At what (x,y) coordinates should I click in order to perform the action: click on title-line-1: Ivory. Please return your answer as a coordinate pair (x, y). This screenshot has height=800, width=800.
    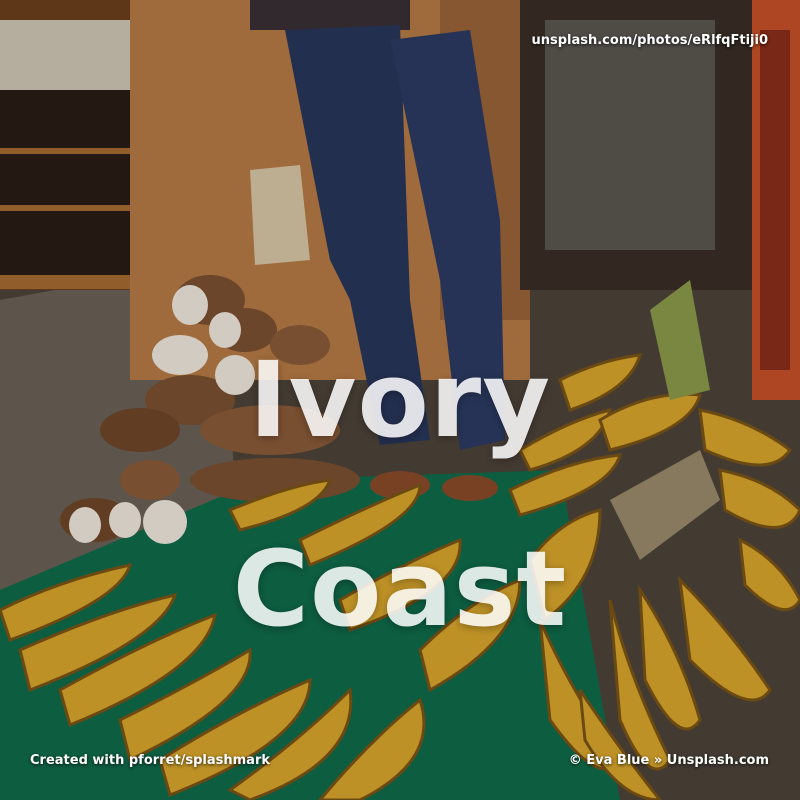
    Looking at the image, I should click on (400, 400).